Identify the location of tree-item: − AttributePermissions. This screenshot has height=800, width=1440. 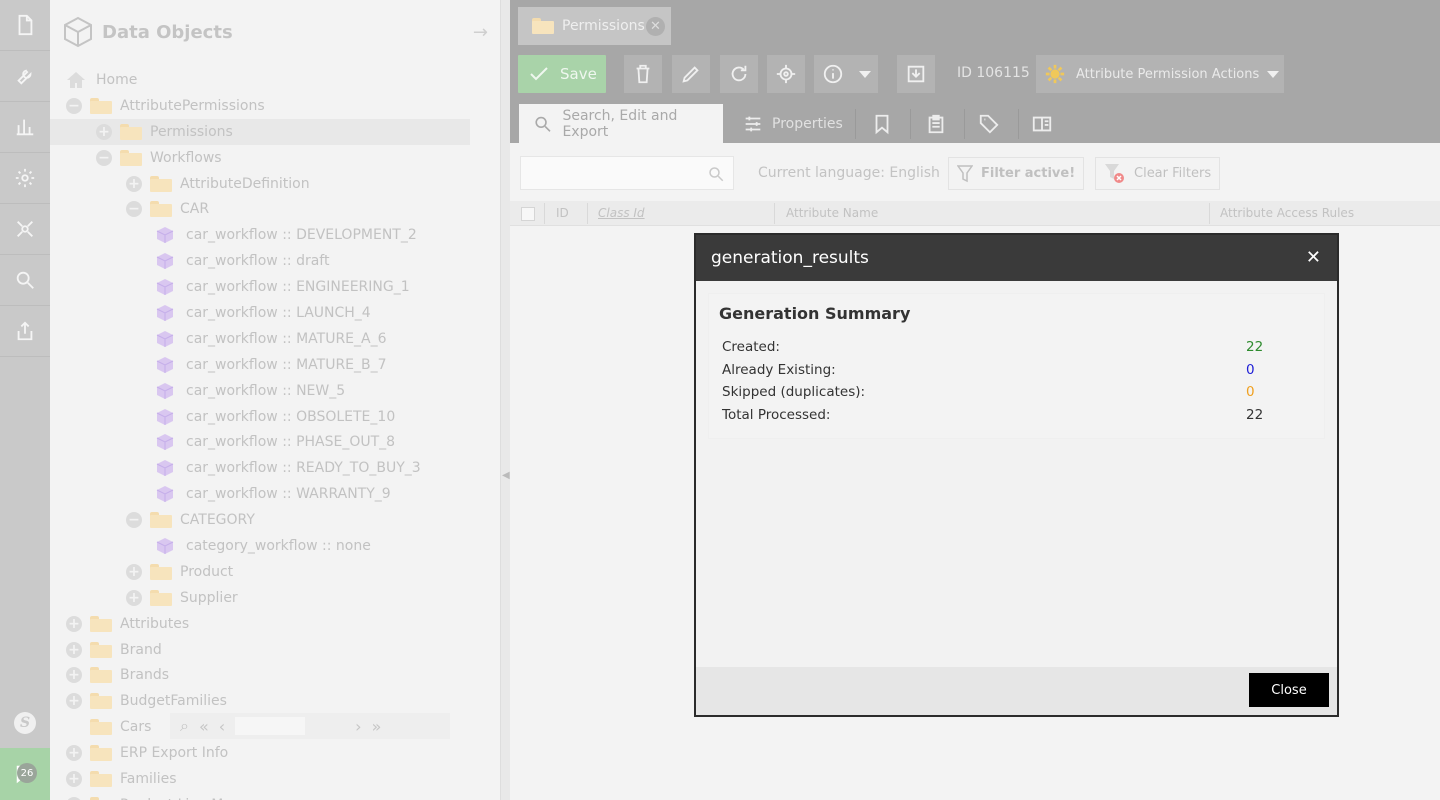
(260, 106).